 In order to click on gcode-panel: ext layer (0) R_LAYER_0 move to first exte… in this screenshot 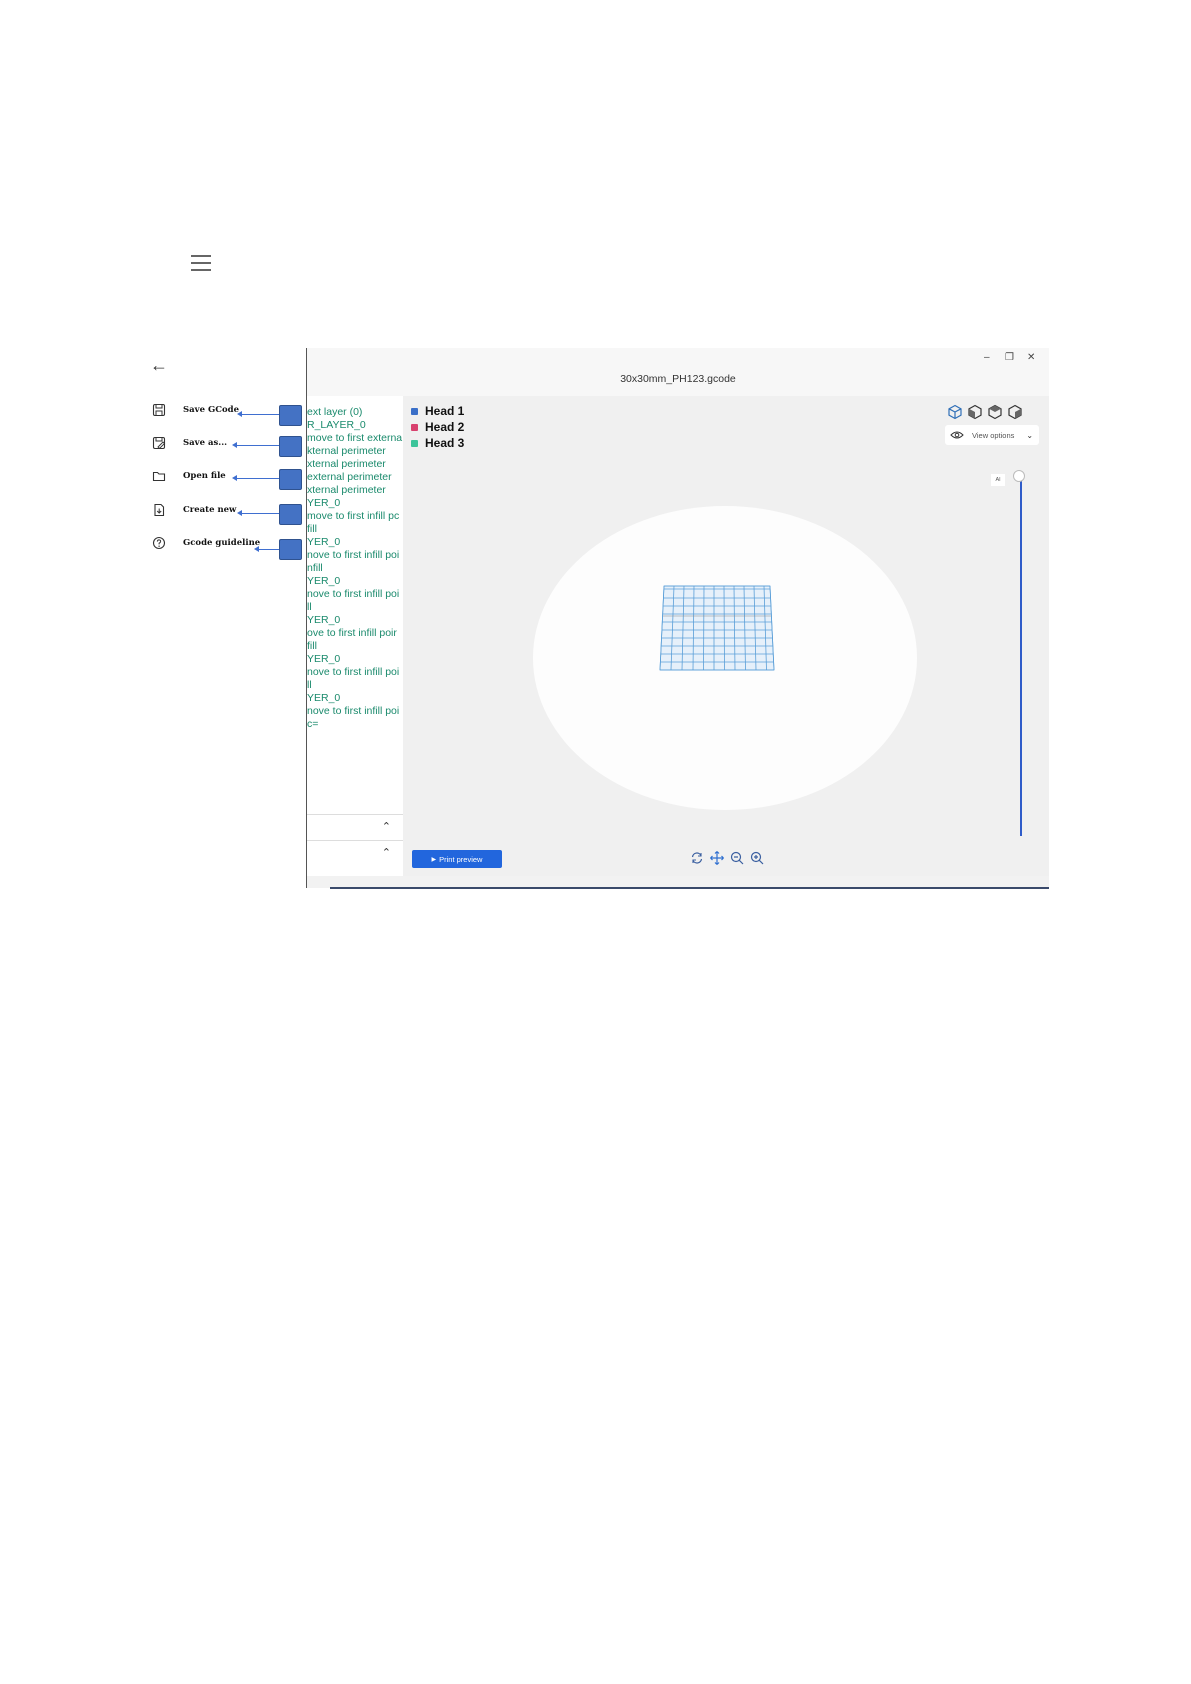, I will do `click(355, 636)`.